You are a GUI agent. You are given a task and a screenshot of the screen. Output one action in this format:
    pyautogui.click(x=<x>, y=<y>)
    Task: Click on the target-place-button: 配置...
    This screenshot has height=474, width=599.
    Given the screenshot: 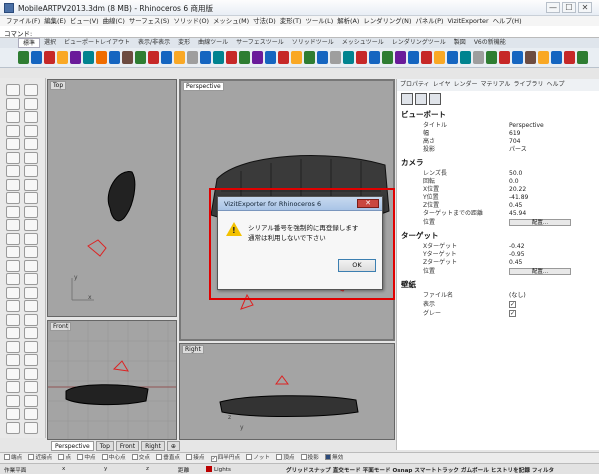 What is the action you would take?
    pyautogui.click(x=540, y=271)
    